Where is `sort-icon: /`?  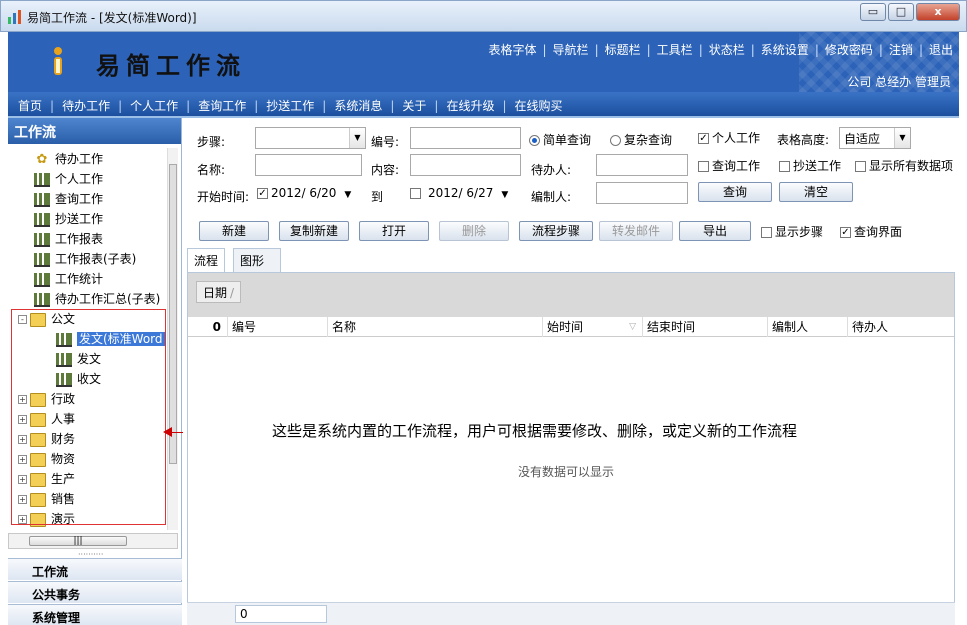 sort-icon: / is located at coordinates (232, 293).